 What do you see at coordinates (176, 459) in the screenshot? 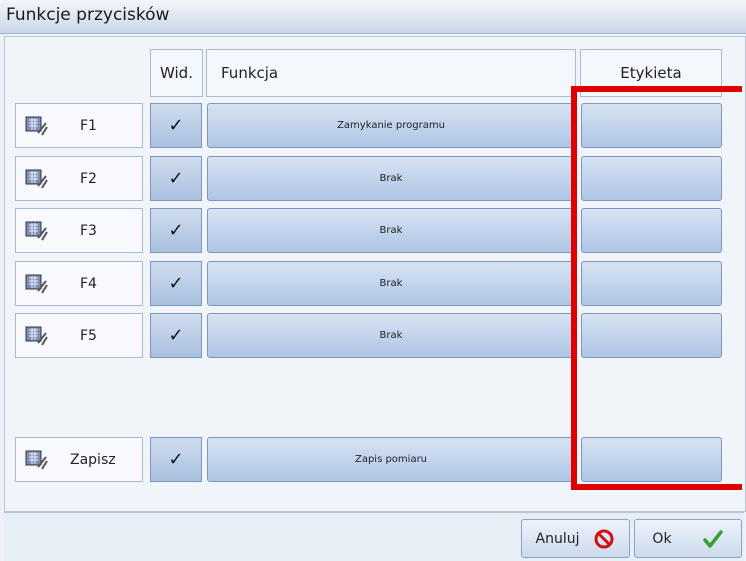
I see `visible-checkbox-zapisz: ✓` at bounding box center [176, 459].